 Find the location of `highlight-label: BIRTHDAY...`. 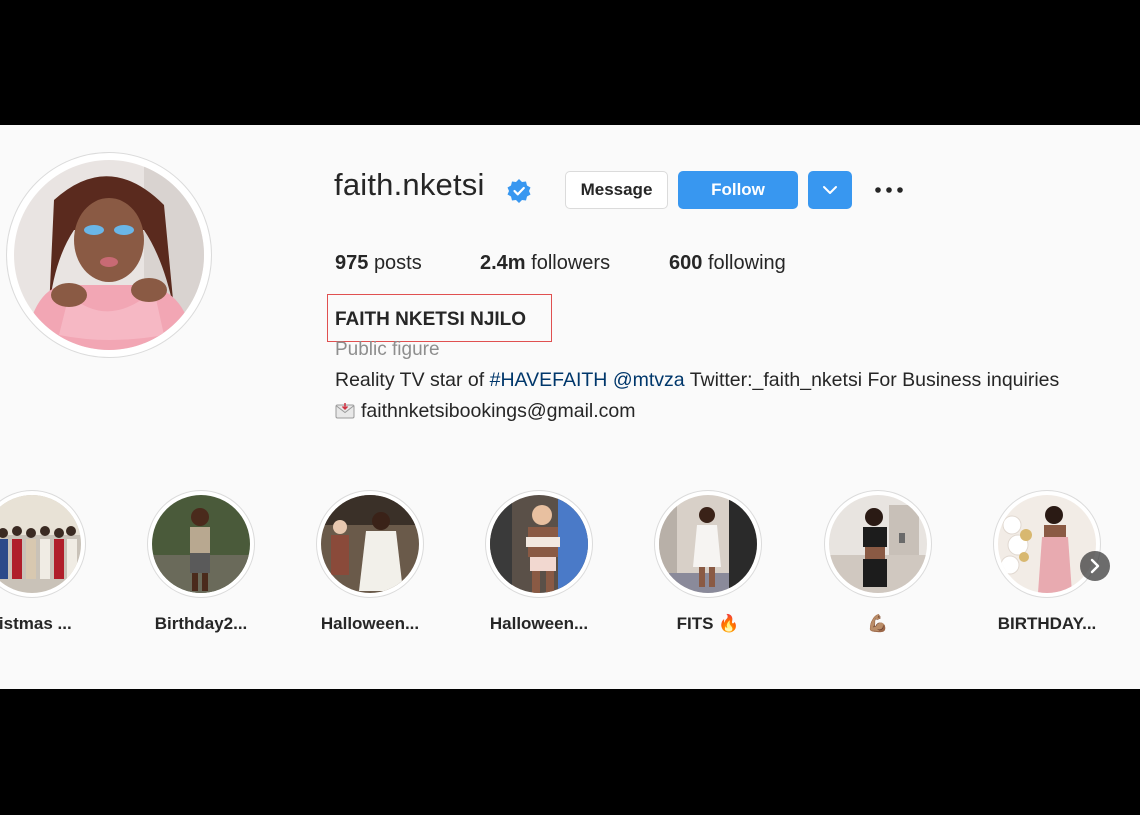

highlight-label: BIRTHDAY... is located at coordinates (1047, 623).